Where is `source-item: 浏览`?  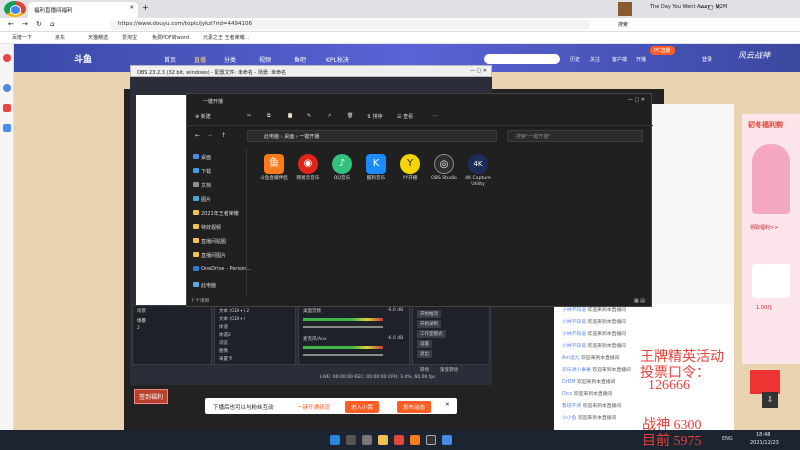
source-item: 浏览 is located at coordinates (223, 343).